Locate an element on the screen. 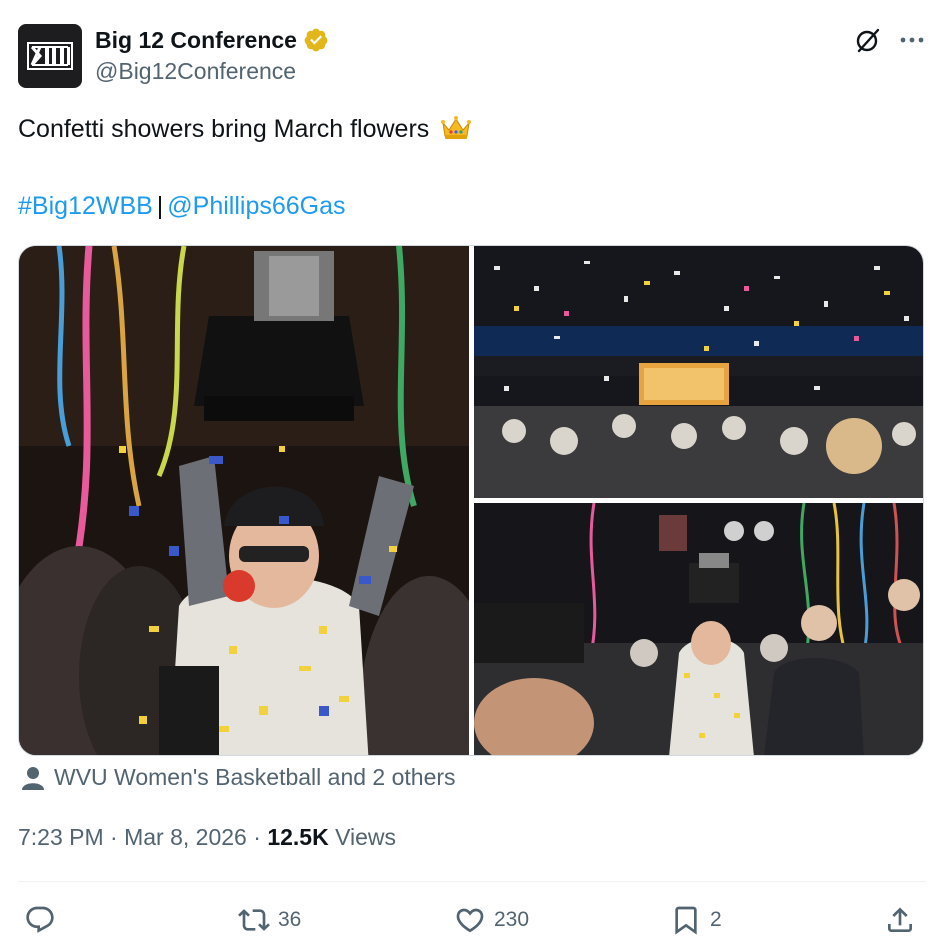 This screenshot has height=952, width=946. tweet-time: 7:23 PM is located at coordinates (61, 837).